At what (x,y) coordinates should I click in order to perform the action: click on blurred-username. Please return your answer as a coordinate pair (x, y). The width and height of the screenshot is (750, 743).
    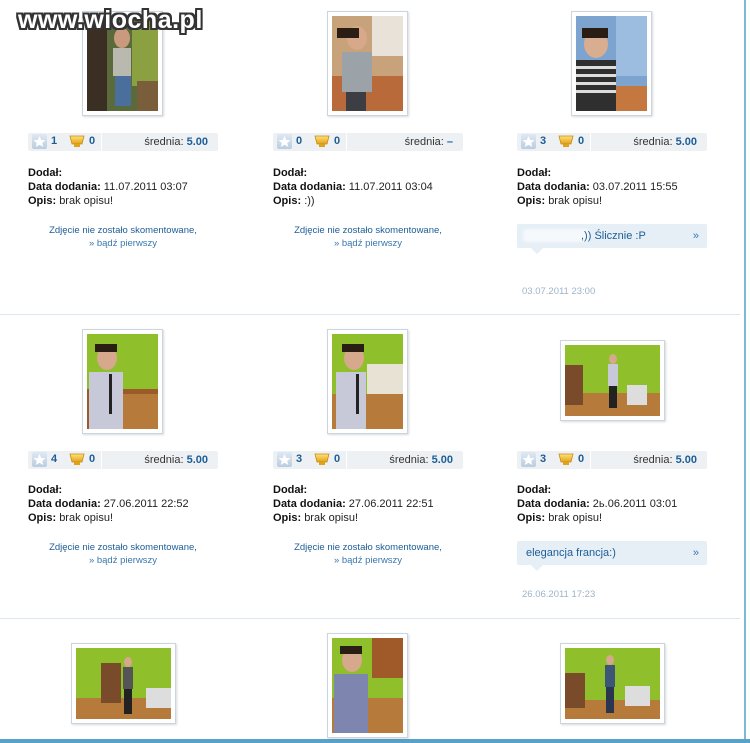
    Looking at the image, I should click on (556, 235).